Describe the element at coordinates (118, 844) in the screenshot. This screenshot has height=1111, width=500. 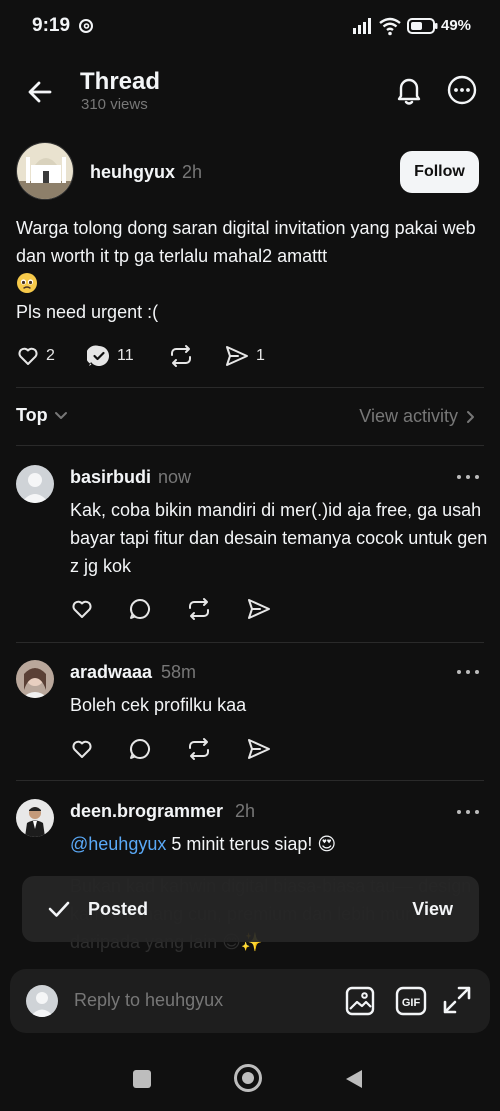
I see `mention-link: @heuhgyux` at that location.